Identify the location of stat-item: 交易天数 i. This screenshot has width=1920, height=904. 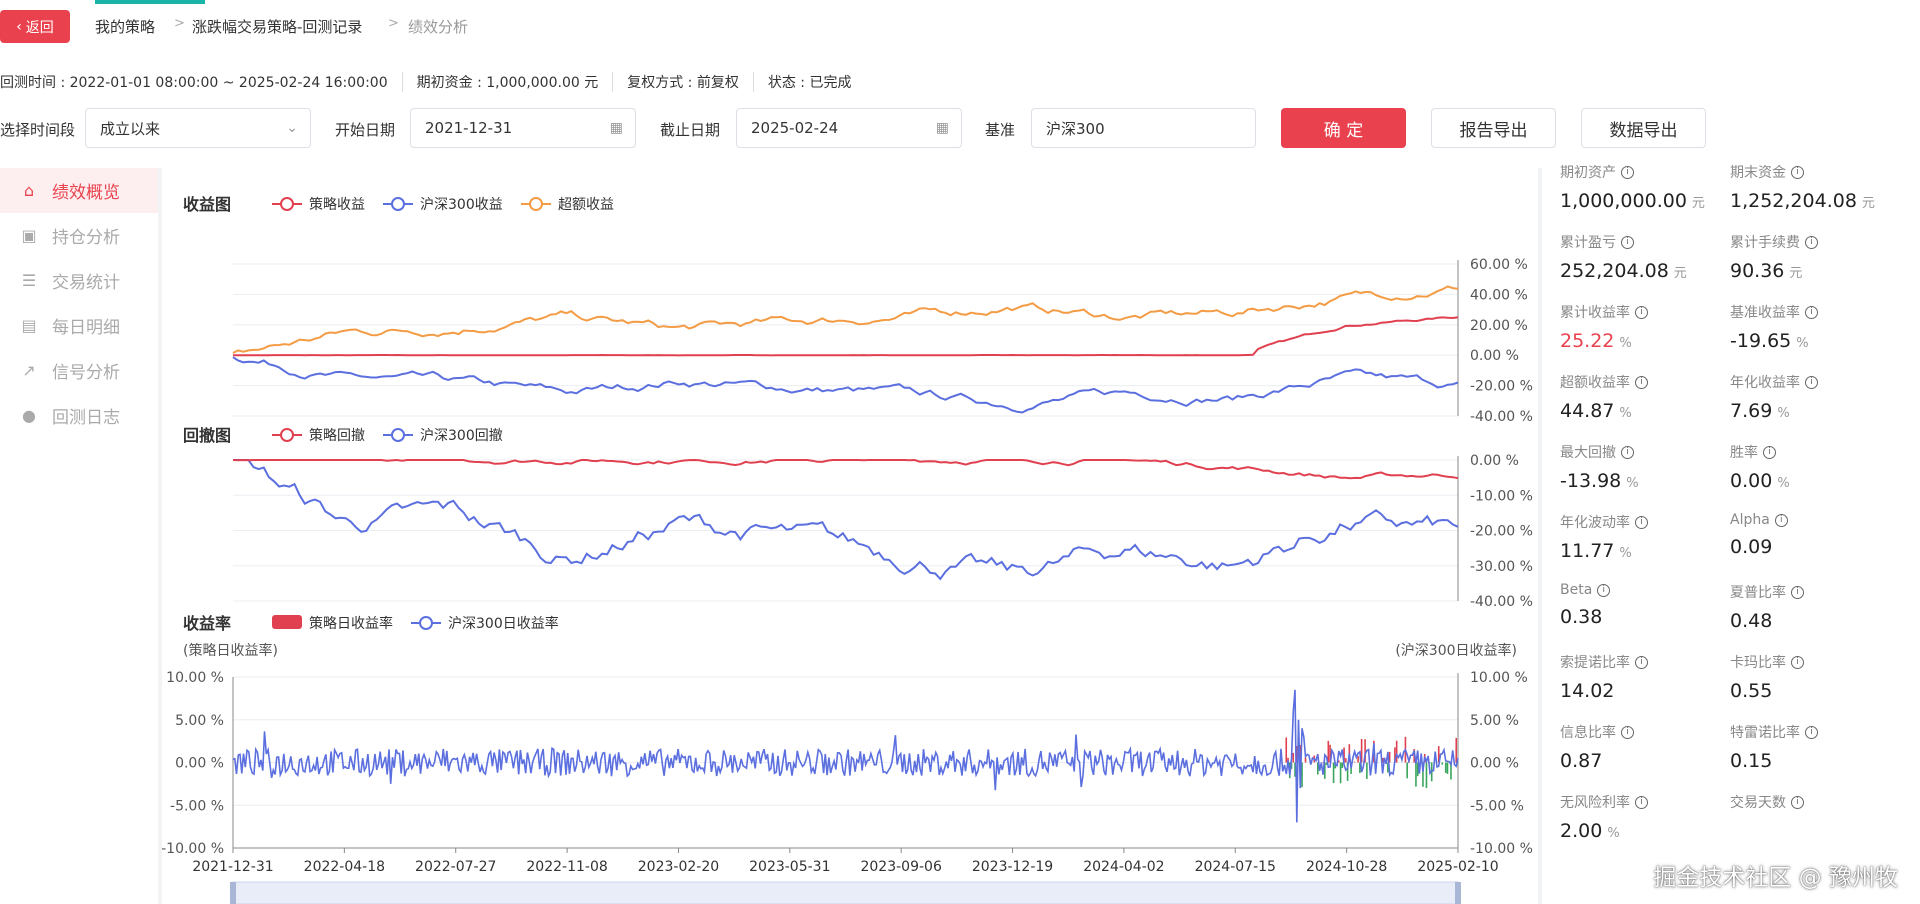
(1815, 806).